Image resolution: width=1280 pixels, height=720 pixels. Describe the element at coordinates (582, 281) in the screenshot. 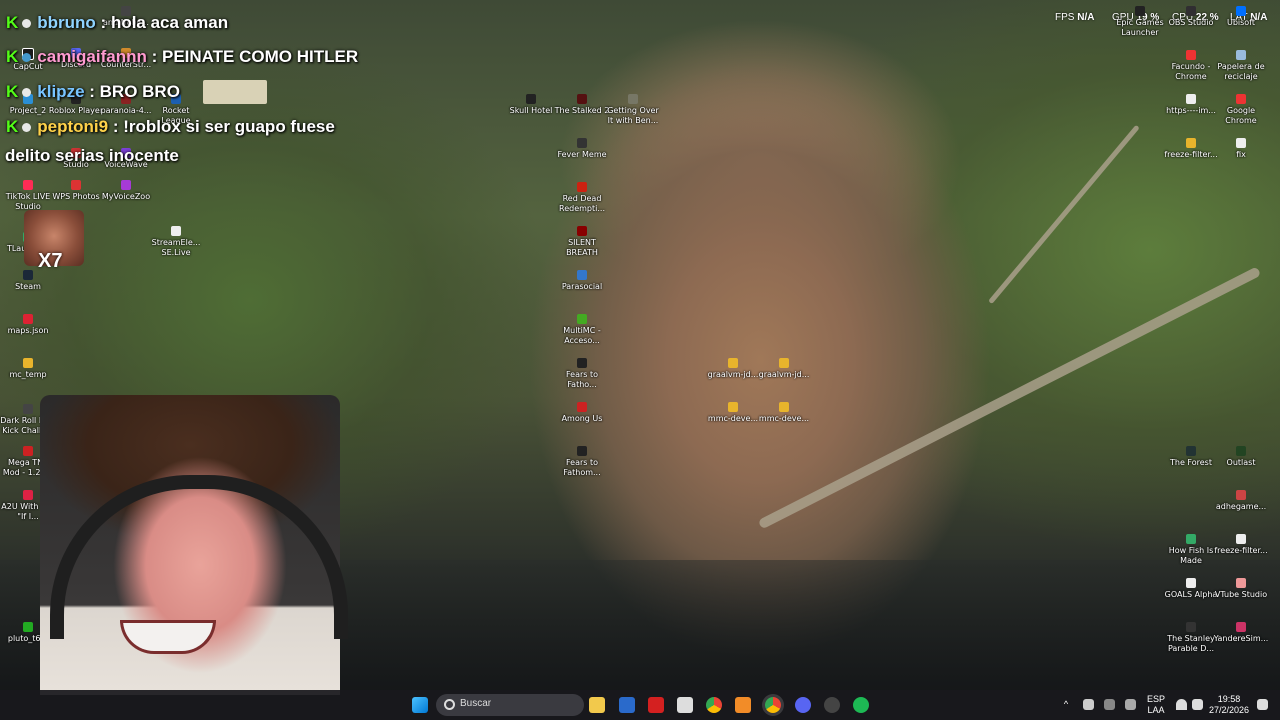

I see `desktop-icon: Parasocial` at that location.